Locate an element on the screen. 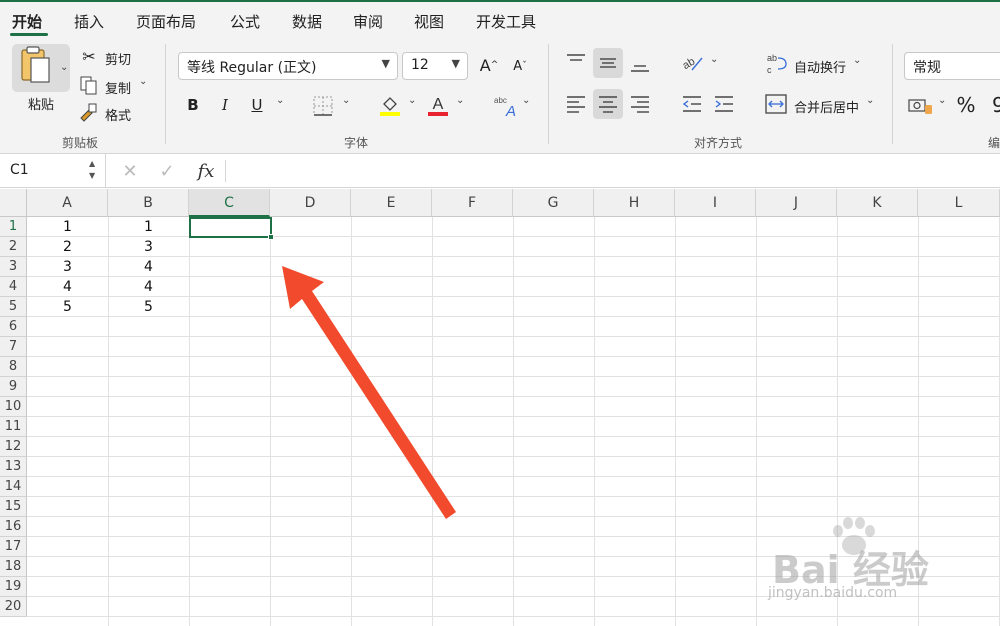 Image resolution: width=1000 pixels, height=626 pixels. cell-b4: 4 is located at coordinates (148, 287).